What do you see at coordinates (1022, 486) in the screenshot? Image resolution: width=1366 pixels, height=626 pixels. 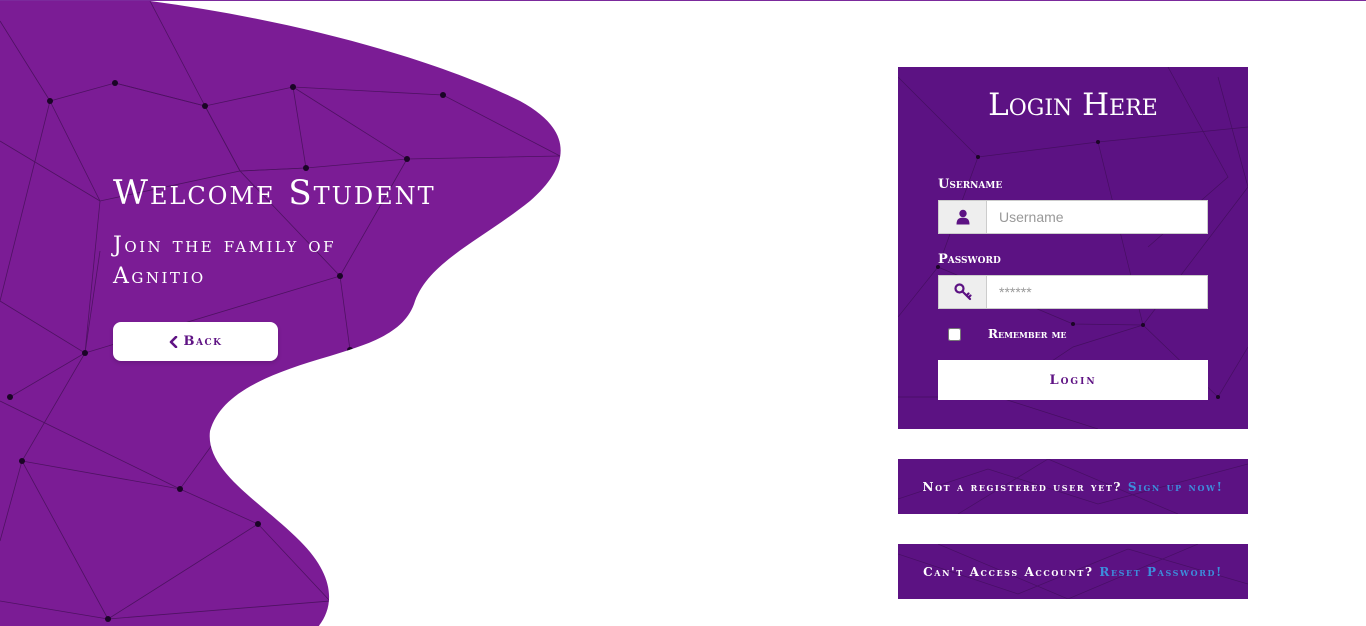 I see `signup-prompt-text: Not a registered user yet?` at bounding box center [1022, 486].